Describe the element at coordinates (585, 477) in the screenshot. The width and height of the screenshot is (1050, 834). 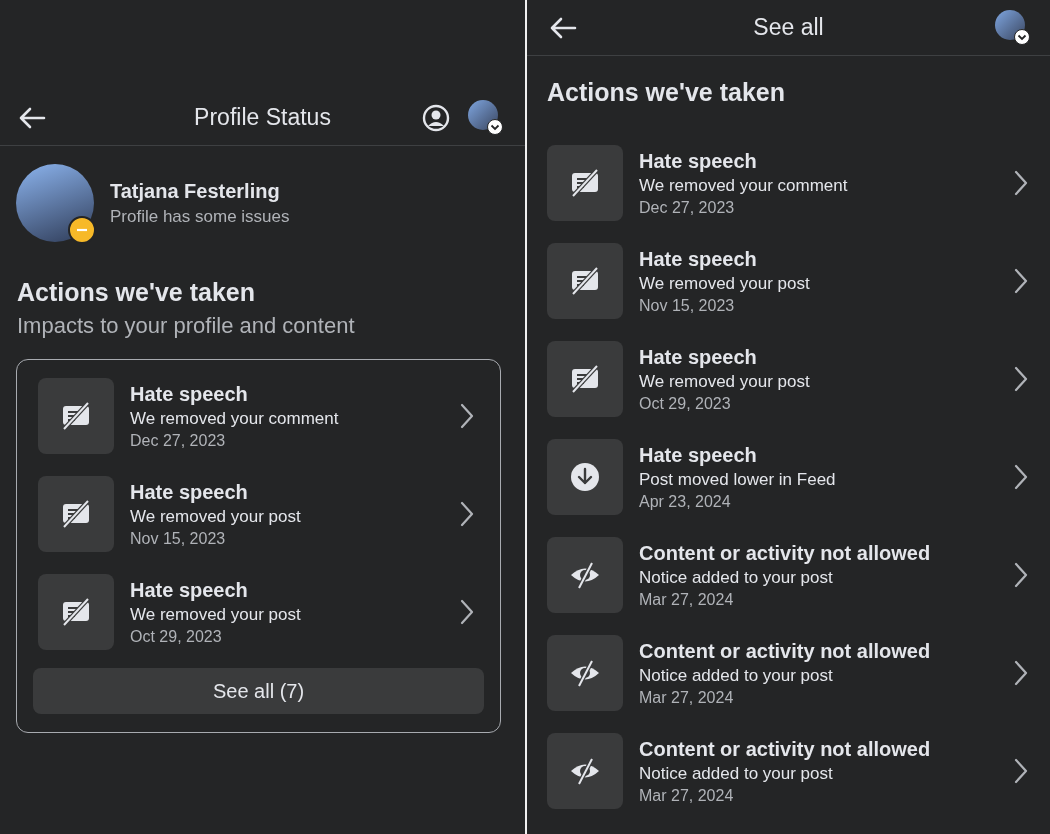
I see `down-arrow-circle-icon` at that location.